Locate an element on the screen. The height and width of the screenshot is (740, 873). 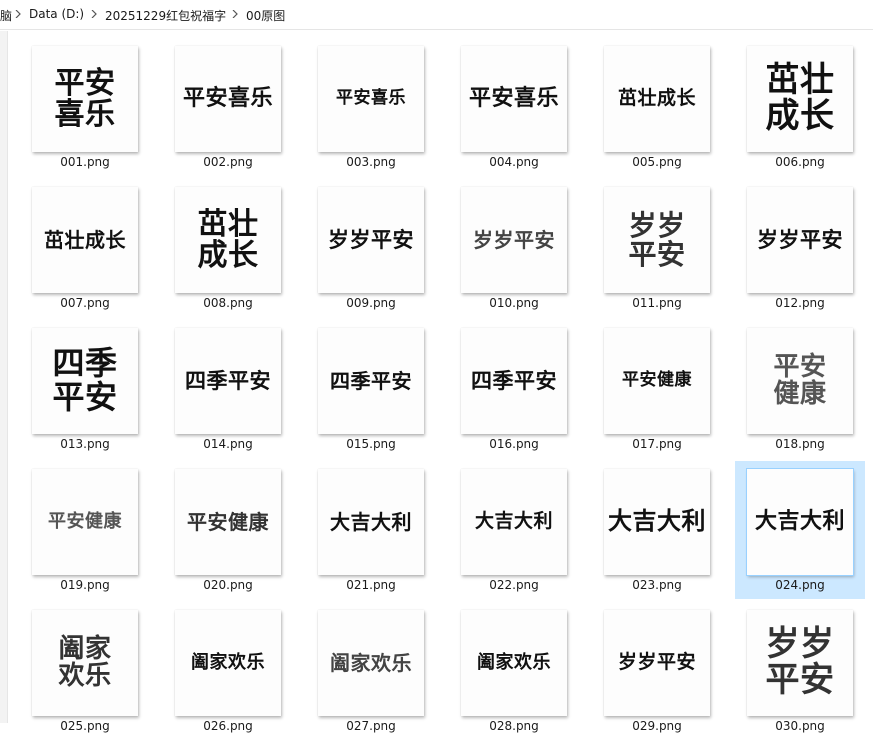
file-item: 茁壮 成长 008.png is located at coordinates (228, 248).